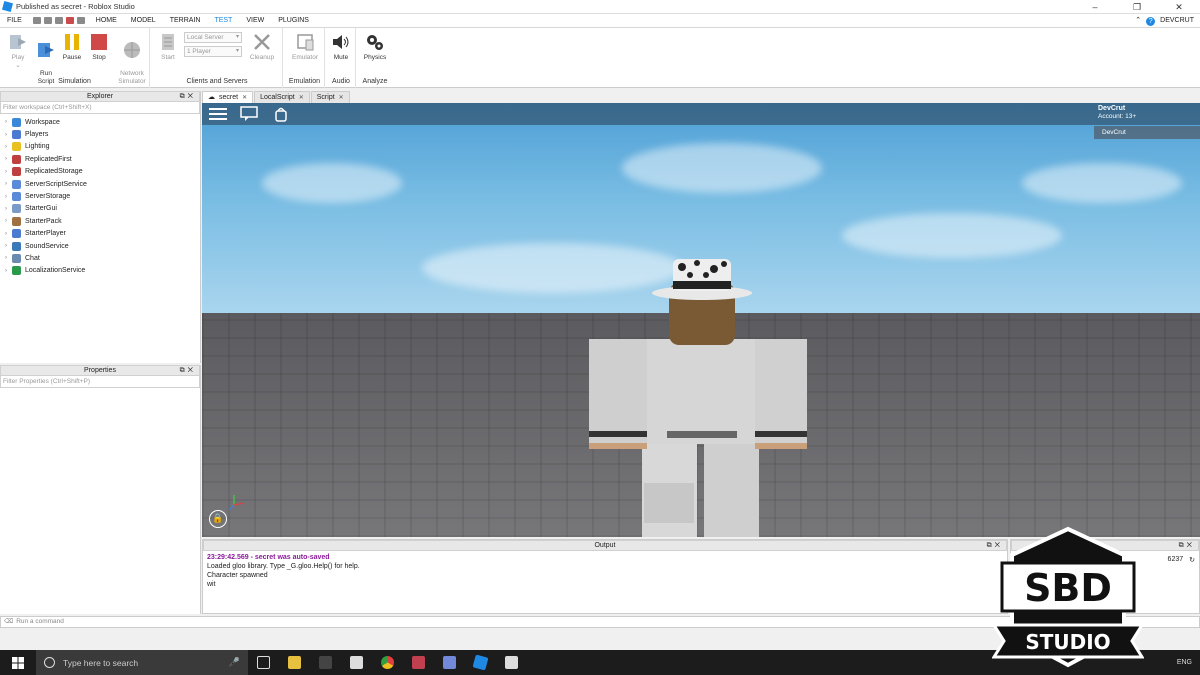 The width and height of the screenshot is (1200, 675). I want to click on close-button: ✕, so click(1179, 7).